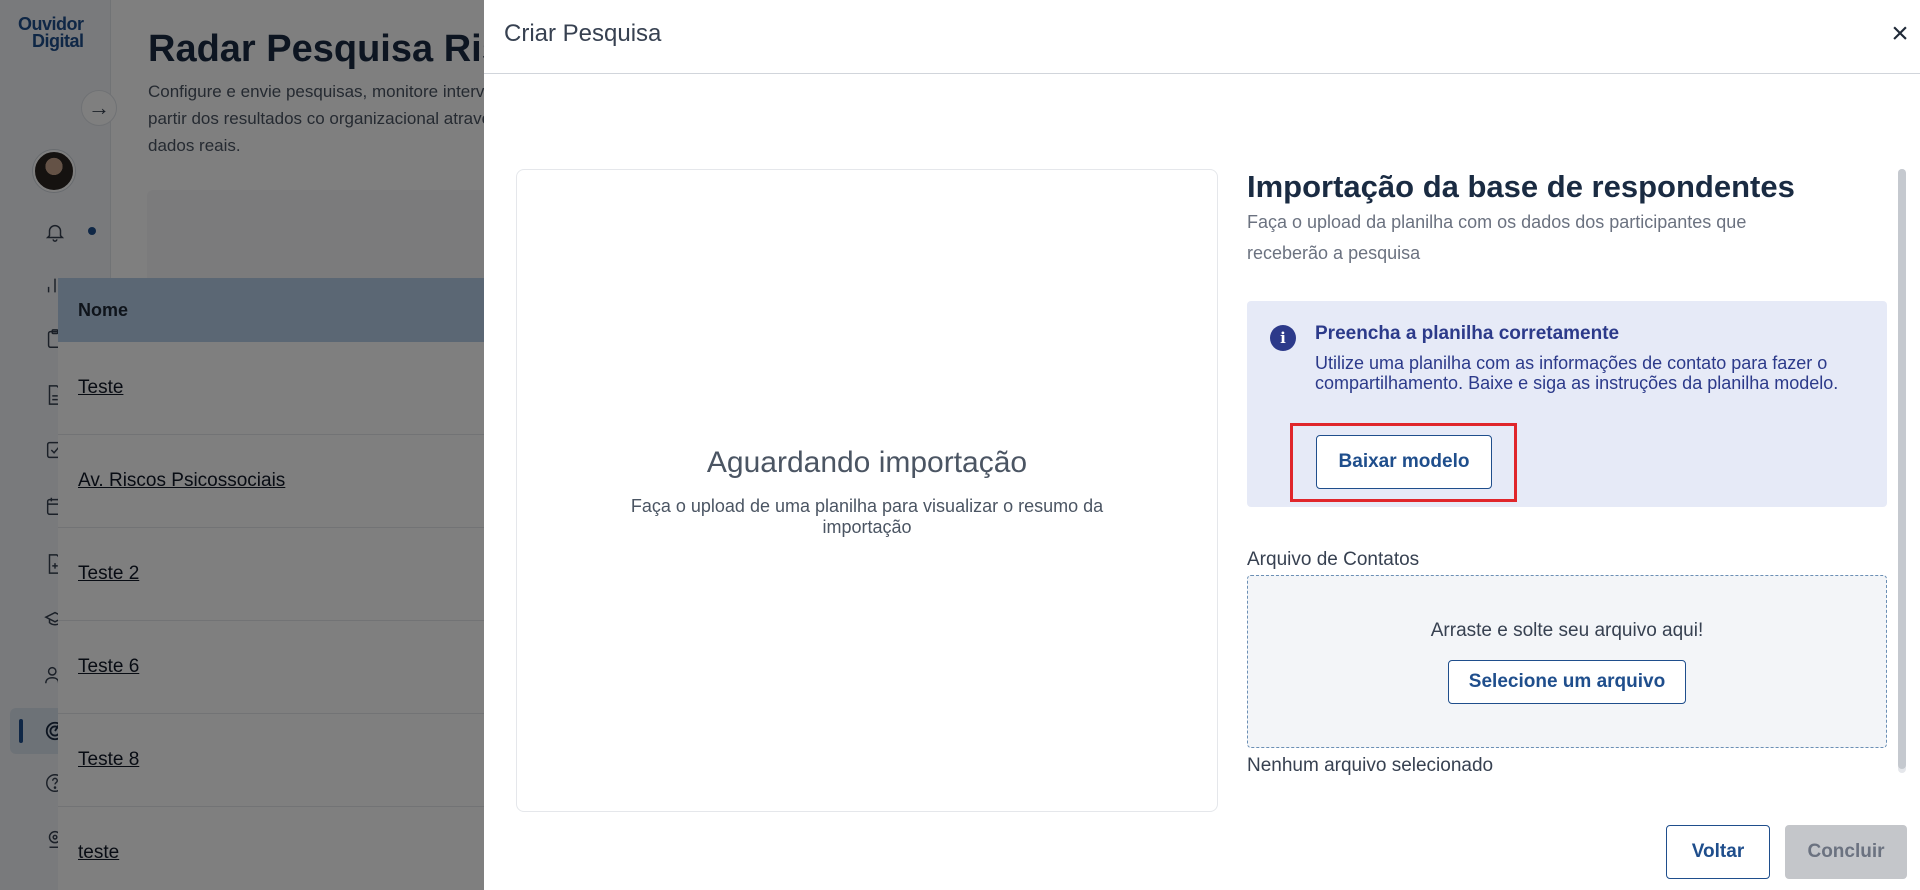  Describe the element at coordinates (1567, 682) in the screenshot. I see `select-file-button: Selecione um arquivo` at that location.